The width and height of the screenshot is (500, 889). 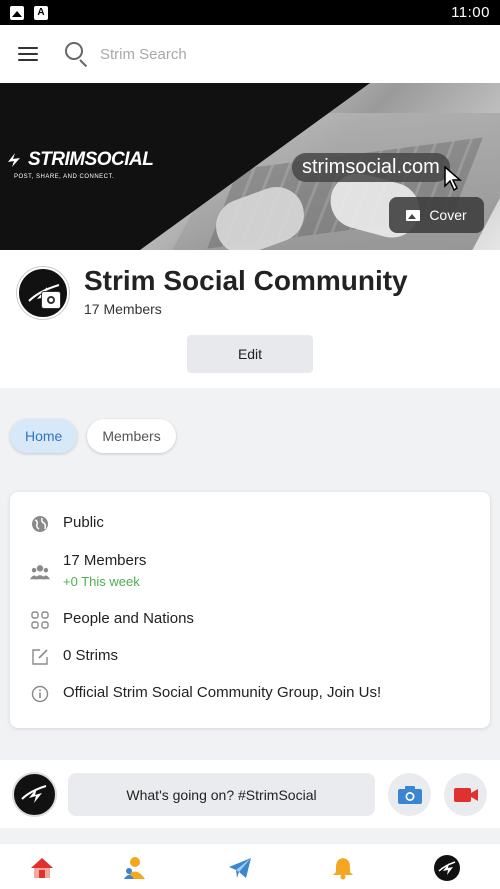 I want to click on post-composer: What's going on? #StrimSocial, so click(x=250, y=794).